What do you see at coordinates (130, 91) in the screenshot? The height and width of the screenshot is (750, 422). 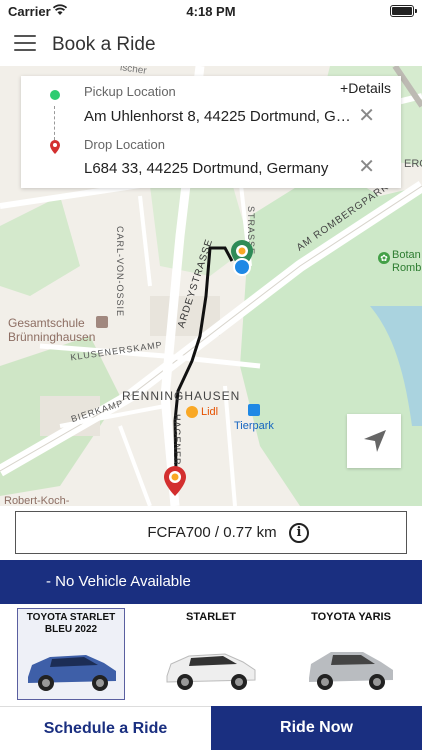 I see `pickup-label: Pickup Location` at bounding box center [130, 91].